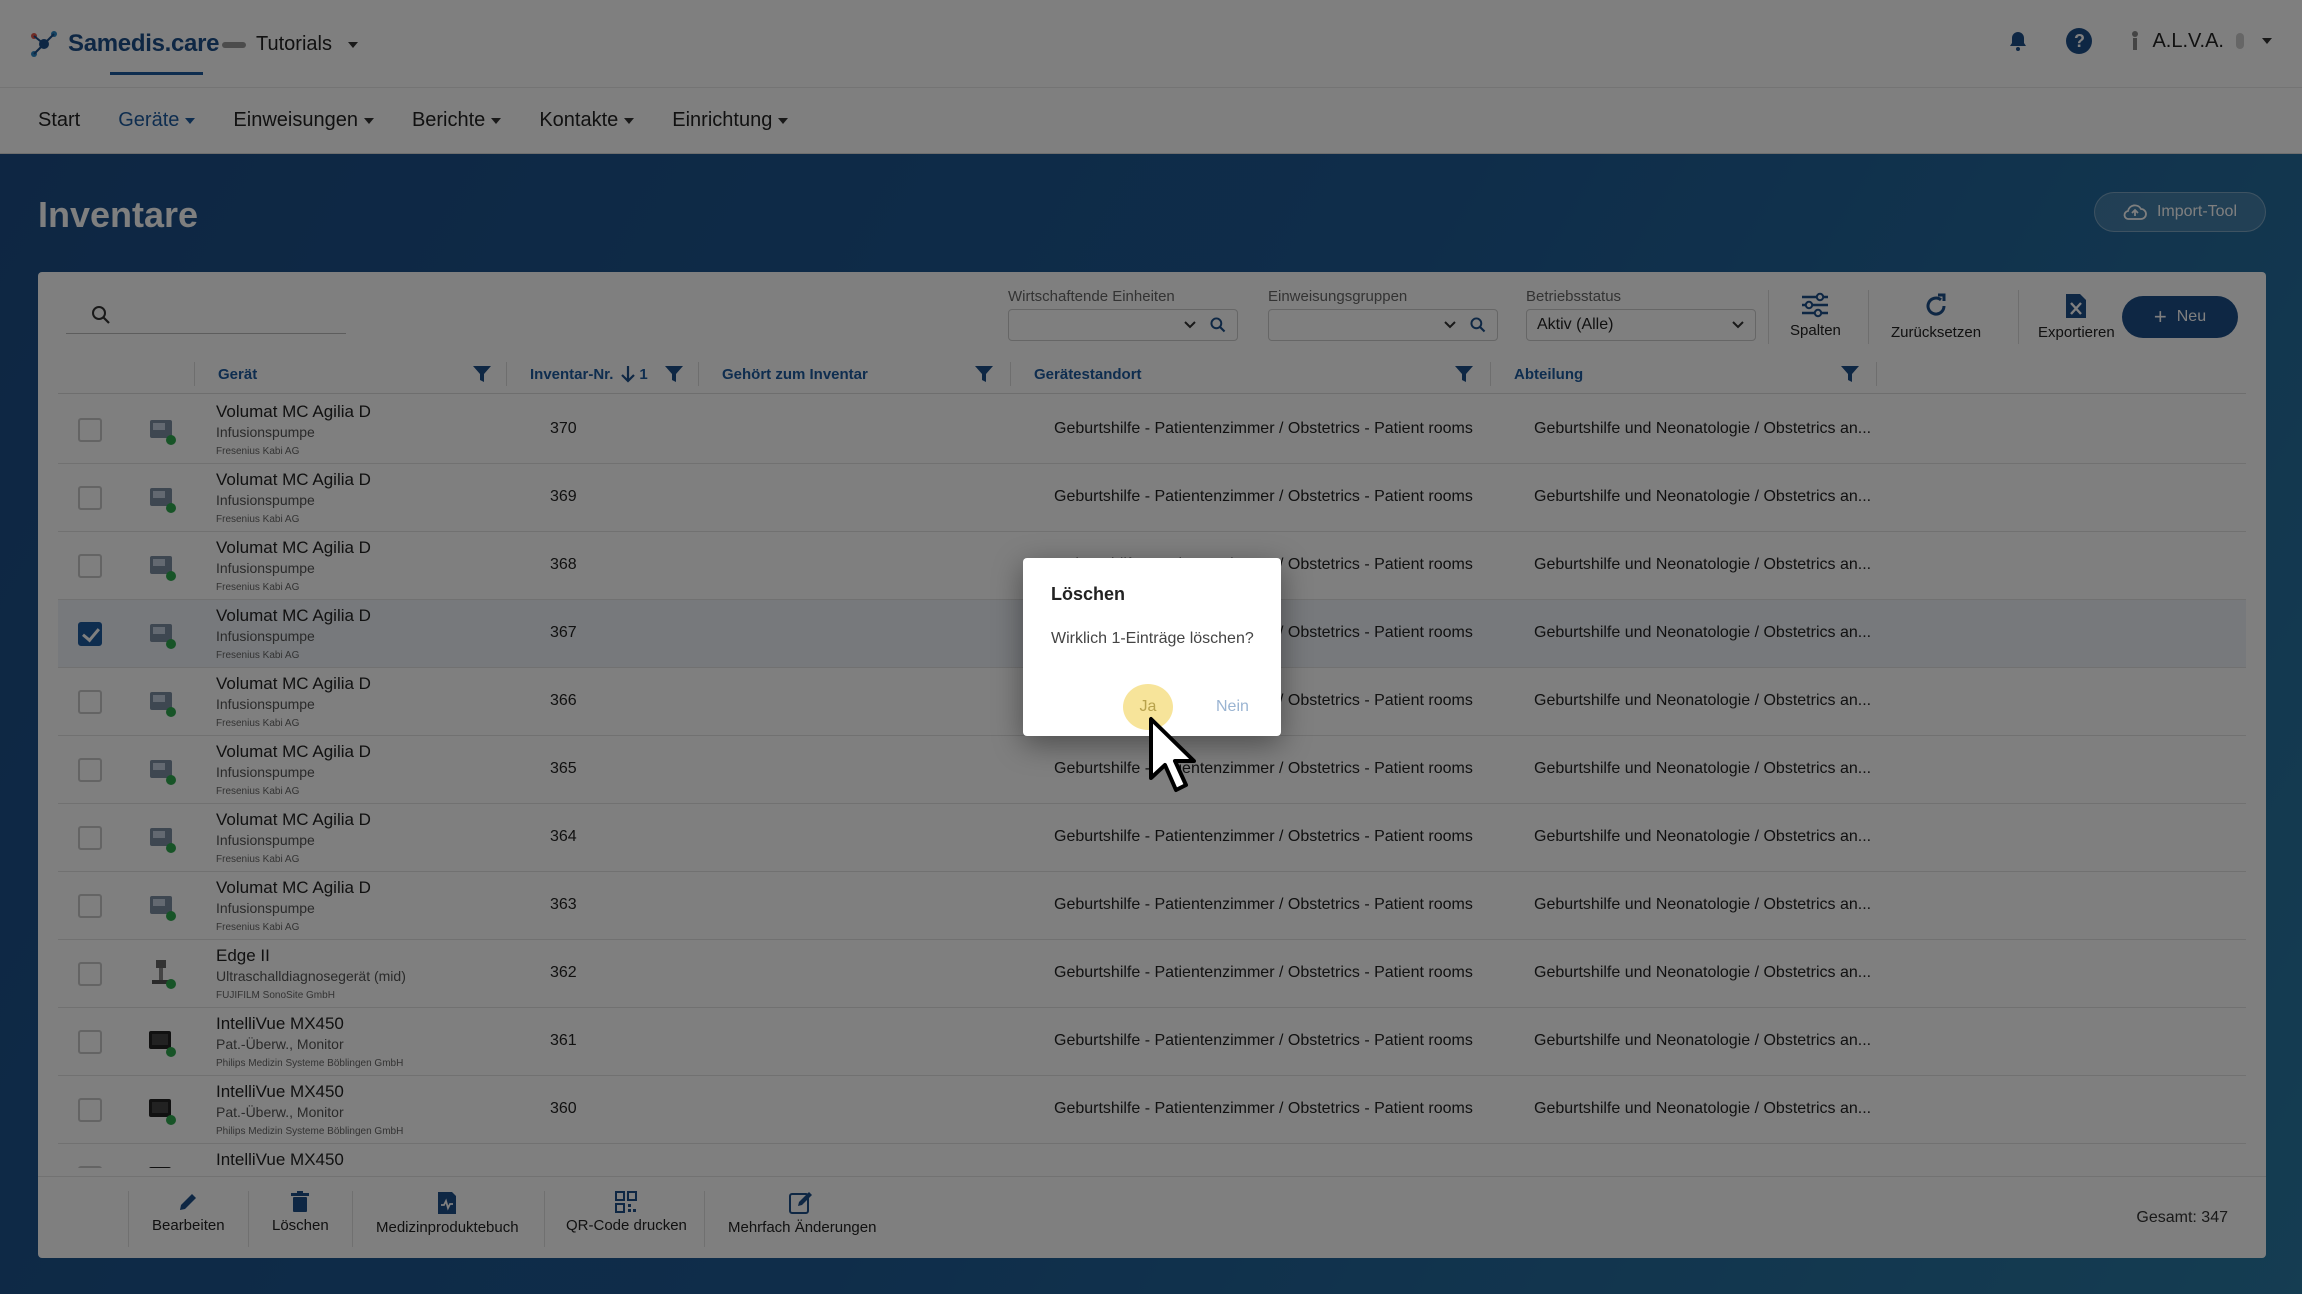 The width and height of the screenshot is (2302, 1294). Describe the element at coordinates (1088, 594) in the screenshot. I see `dialog-title: Löschen` at that location.